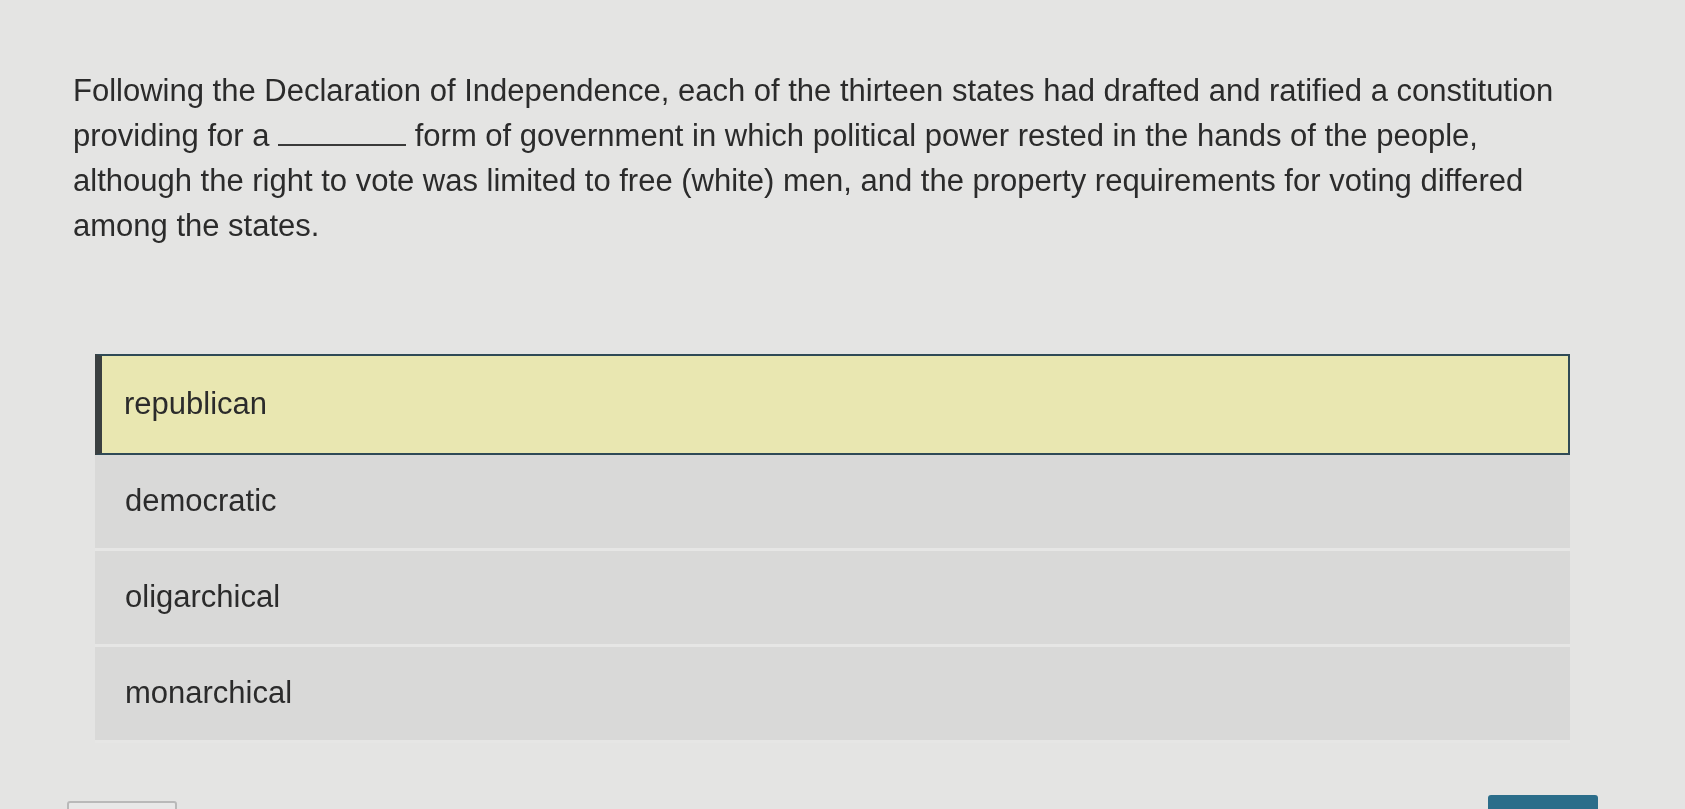 This screenshot has width=1685, height=809. What do you see at coordinates (832, 404) in the screenshot?
I see `answer-option: republican` at bounding box center [832, 404].